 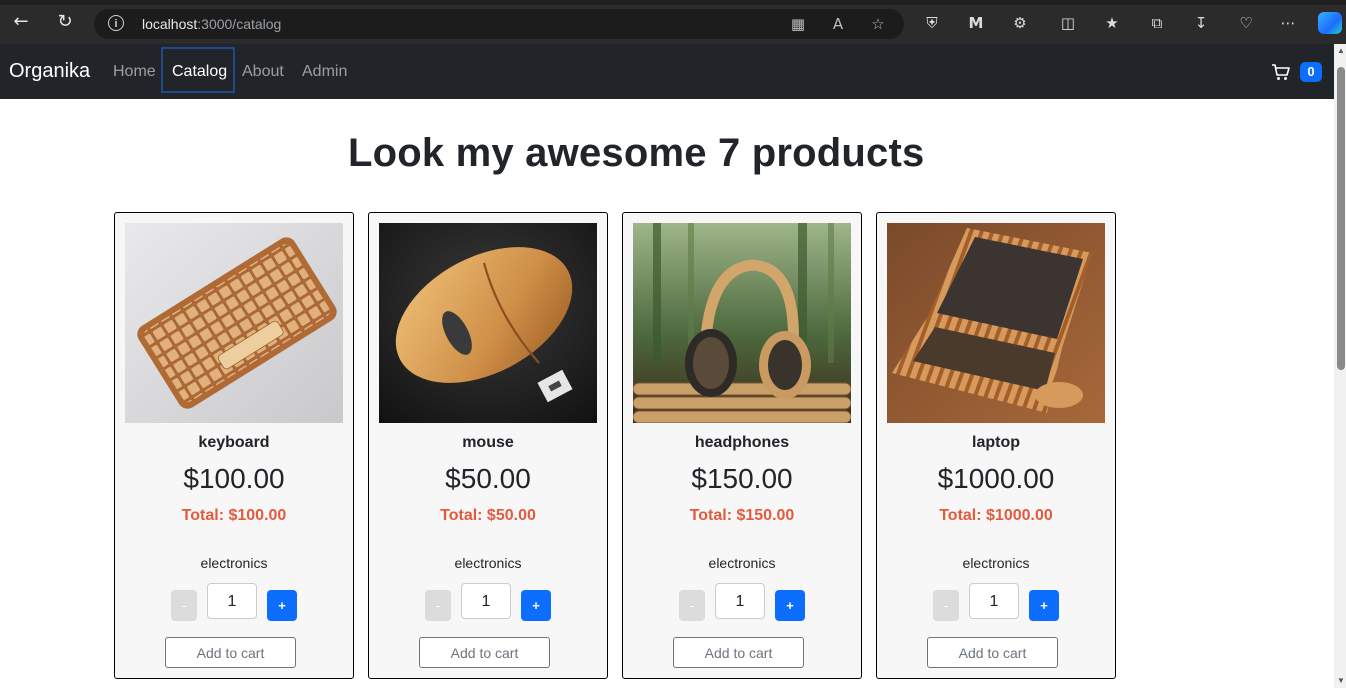 I want to click on product-name: headphones, so click(x=742, y=442).